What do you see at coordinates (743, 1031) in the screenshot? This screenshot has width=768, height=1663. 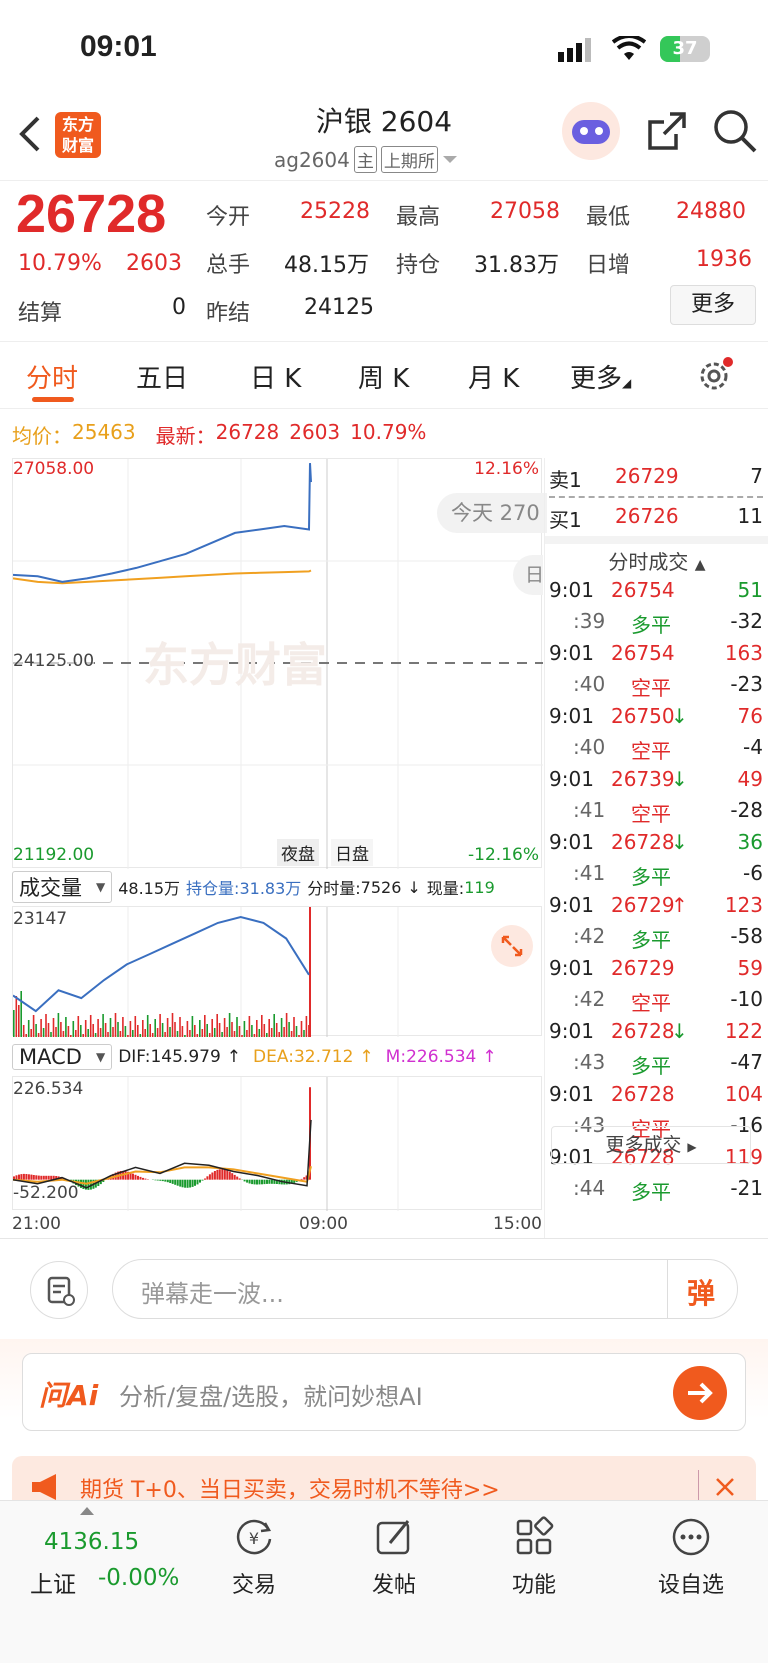 I see `trade-volume: 122` at bounding box center [743, 1031].